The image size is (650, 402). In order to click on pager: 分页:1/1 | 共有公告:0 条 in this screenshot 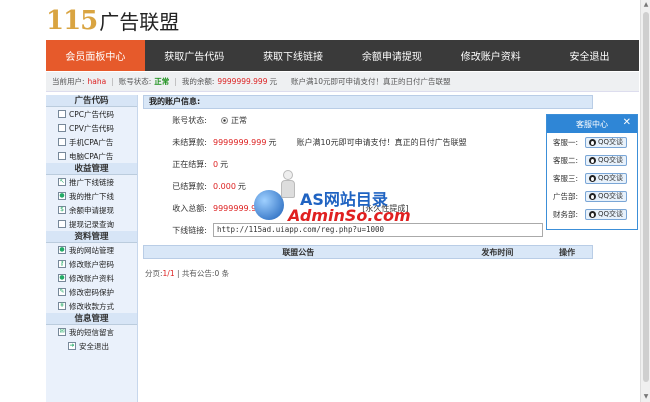, I will do `click(187, 273)`.